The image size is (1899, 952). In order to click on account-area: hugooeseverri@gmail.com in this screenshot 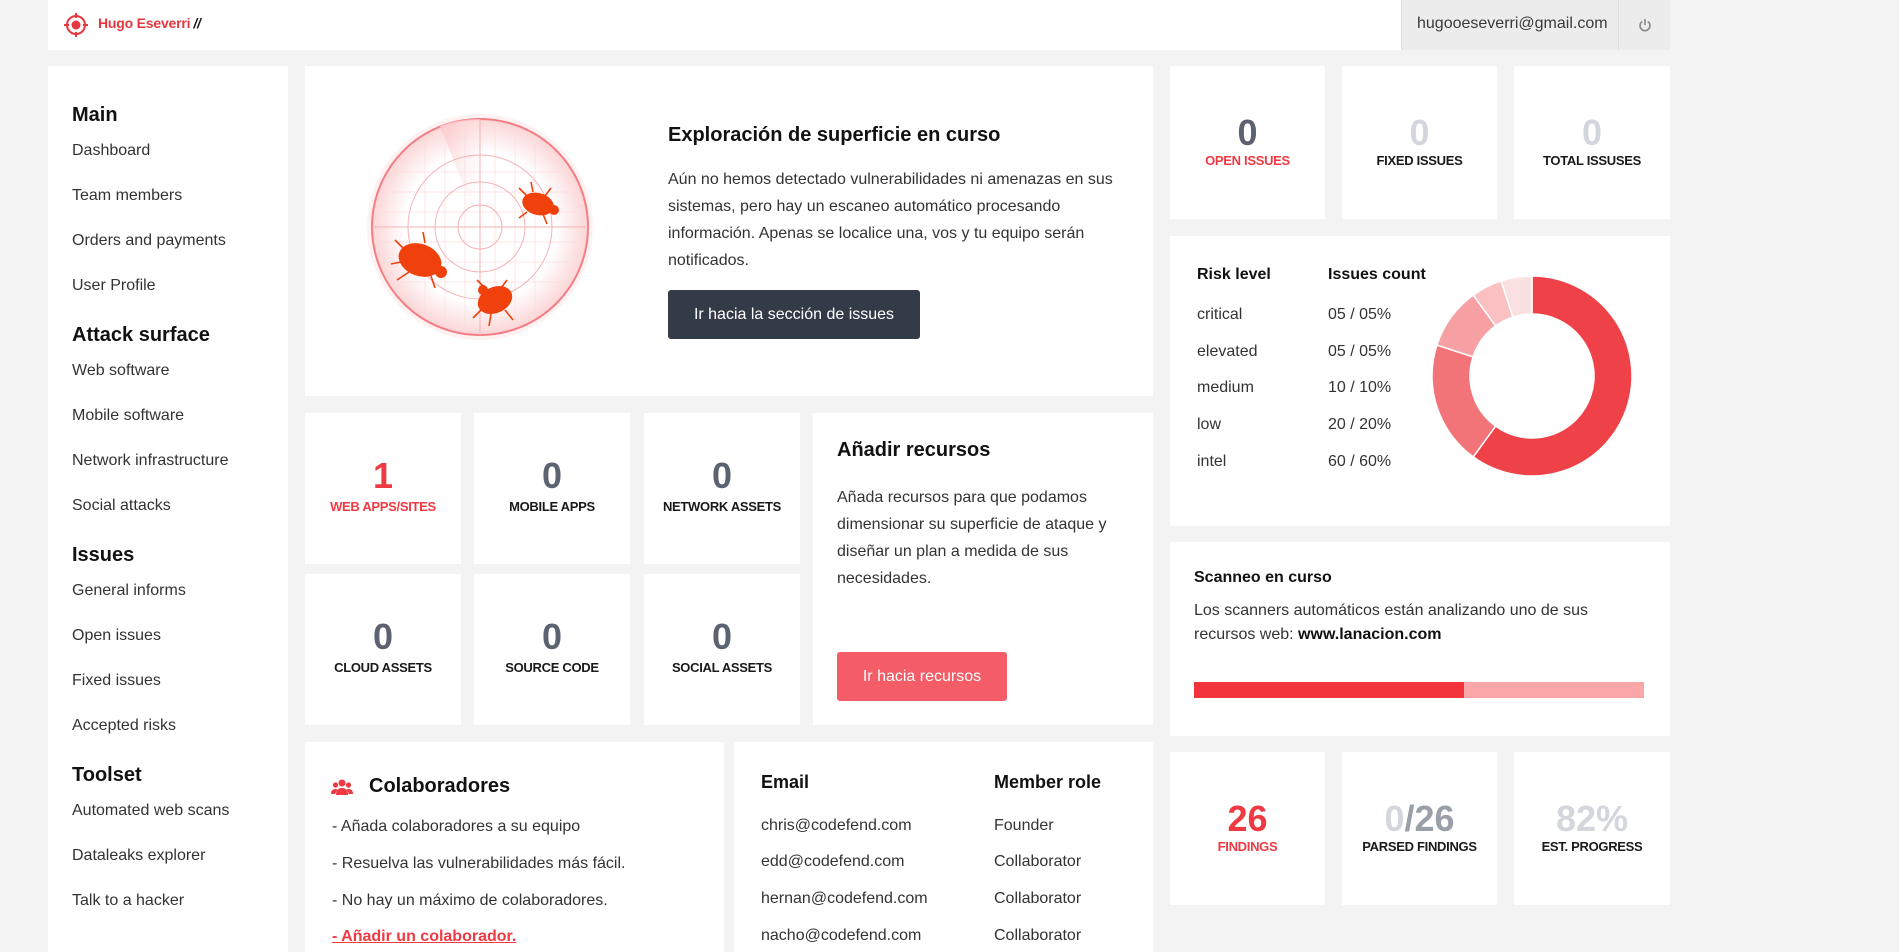, I will do `click(1535, 25)`.